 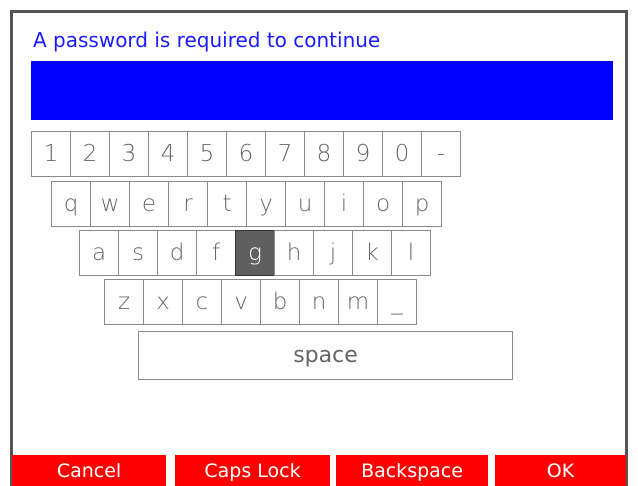 I want to click on key-c: c, so click(x=202, y=302).